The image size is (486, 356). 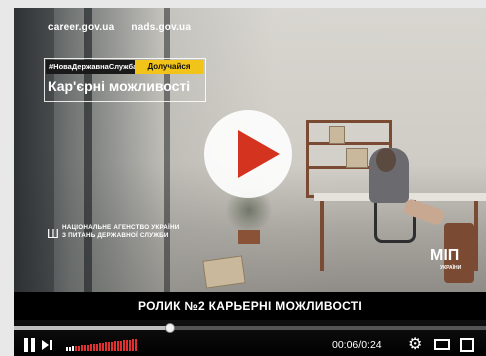 I want to click on video-caption: РОЛИК №2 КАРЬЕРНІ МОЖЛИВОСТІ, so click(x=250, y=306).